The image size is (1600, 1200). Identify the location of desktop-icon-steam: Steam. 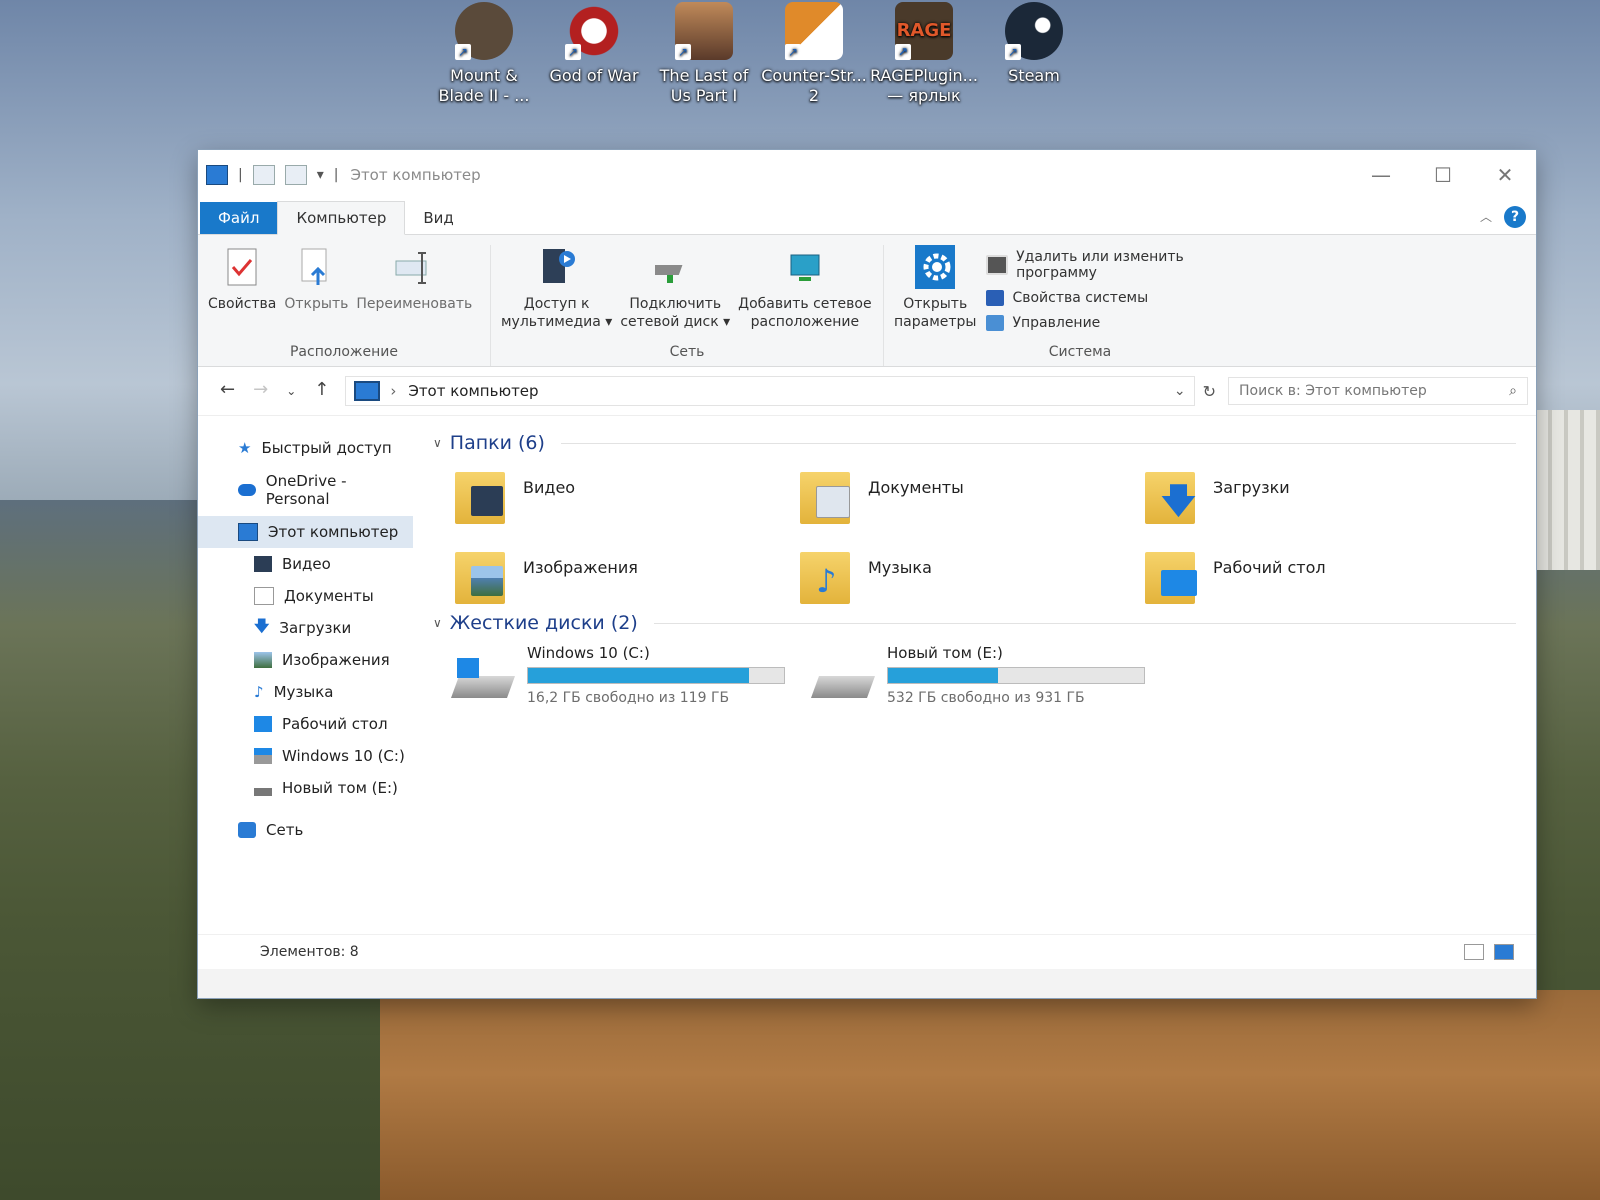
(1034, 53).